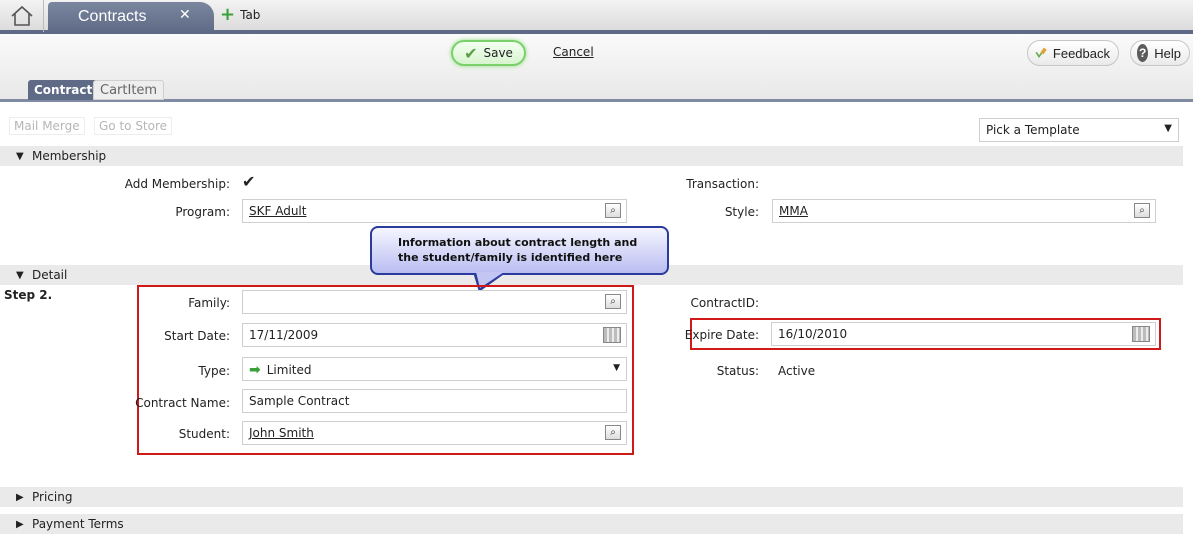 This screenshot has height=535, width=1193. What do you see at coordinates (498, 53) in the screenshot?
I see `save-label: Save` at bounding box center [498, 53].